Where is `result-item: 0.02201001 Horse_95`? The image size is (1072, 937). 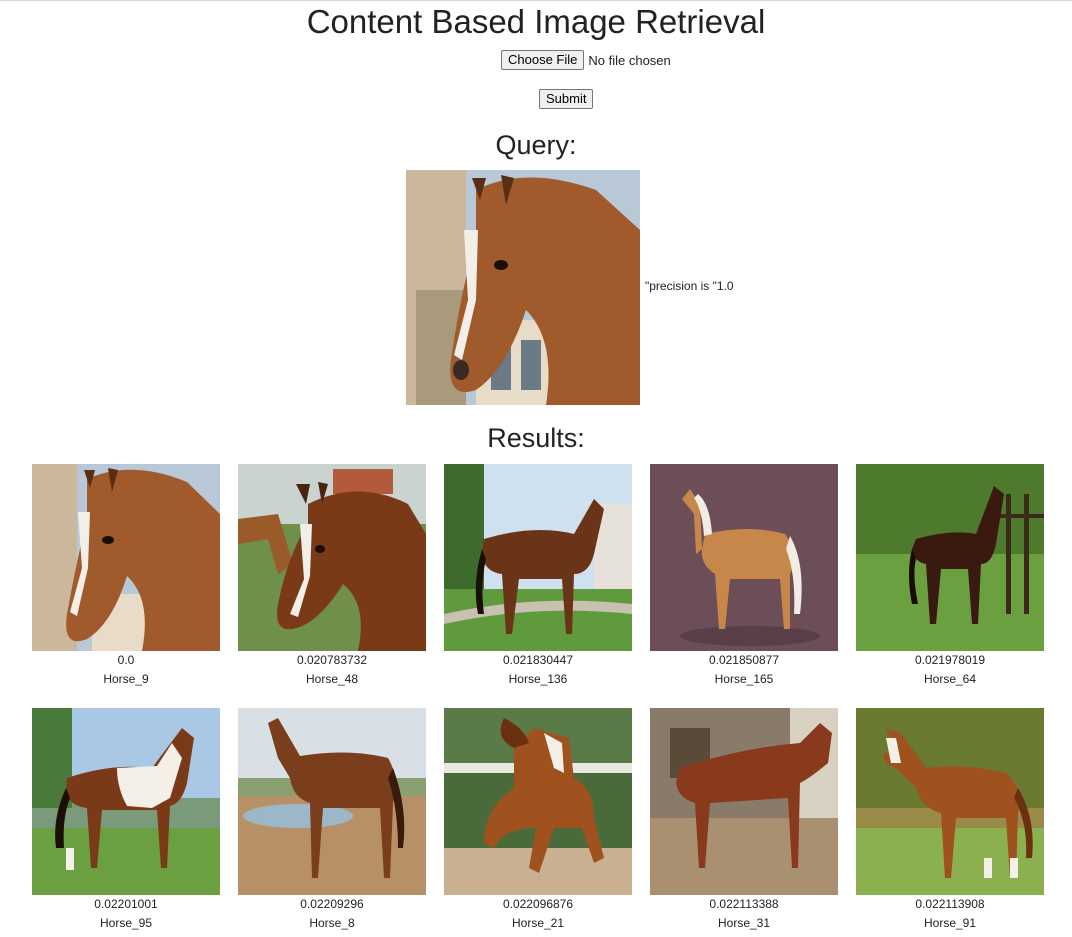
result-item: 0.02201001 Horse_95 is located at coordinates (126, 819).